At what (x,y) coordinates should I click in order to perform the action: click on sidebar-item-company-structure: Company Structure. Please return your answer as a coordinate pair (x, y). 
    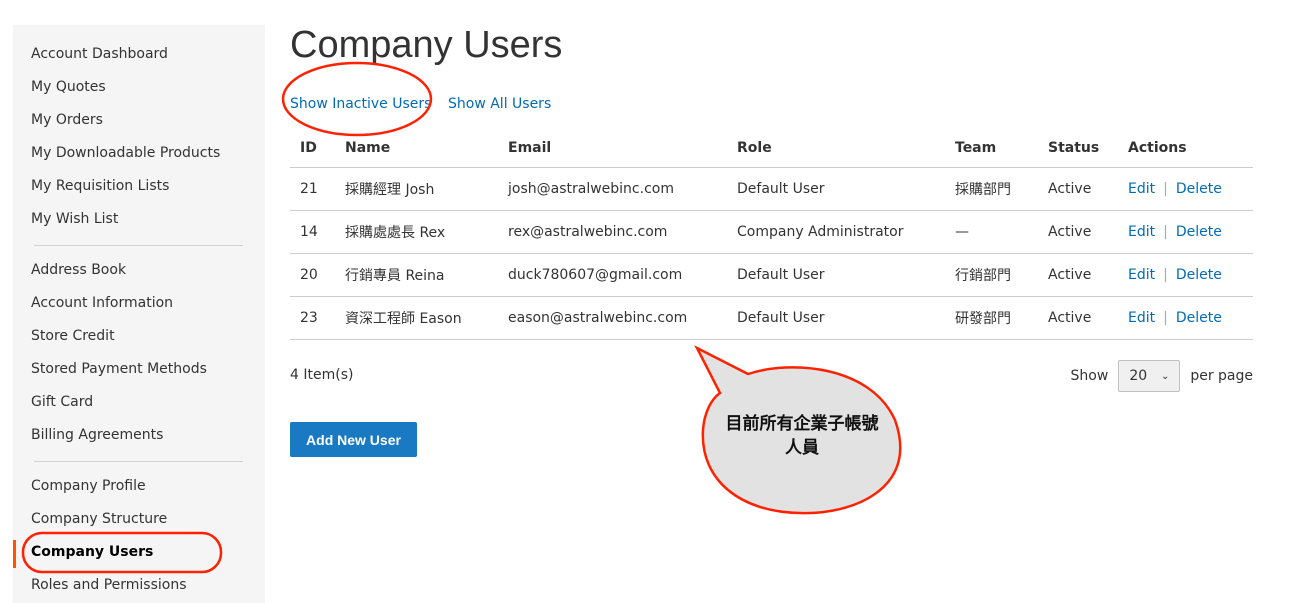
    Looking at the image, I should click on (99, 519).